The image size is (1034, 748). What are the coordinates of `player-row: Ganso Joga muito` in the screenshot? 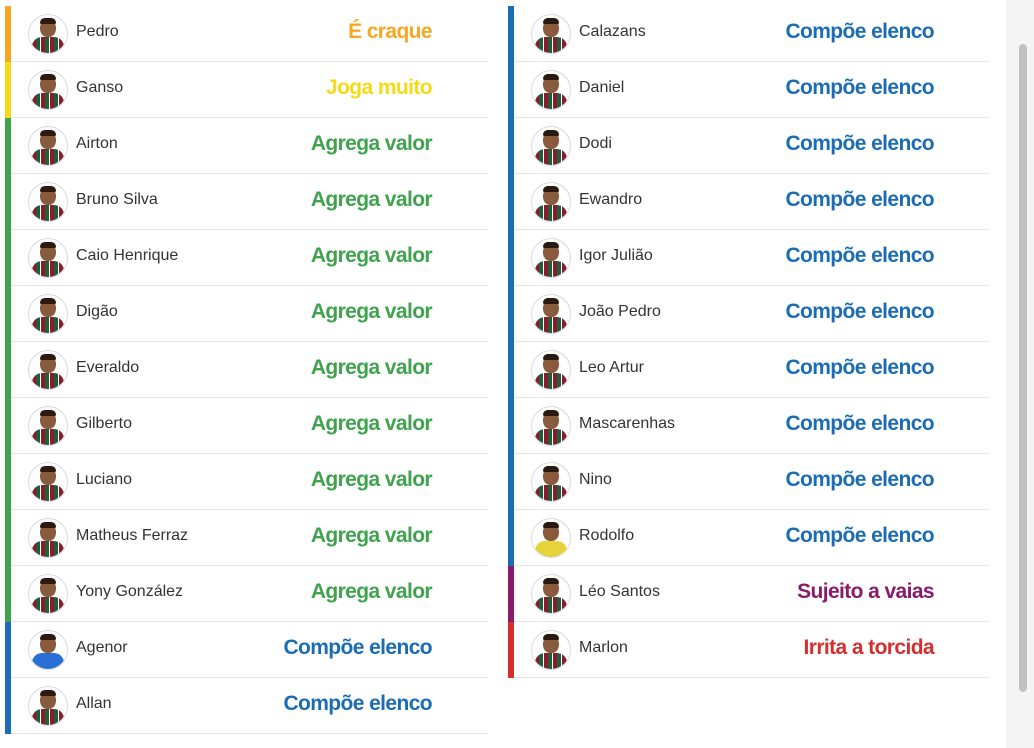 It's located at (246, 90).